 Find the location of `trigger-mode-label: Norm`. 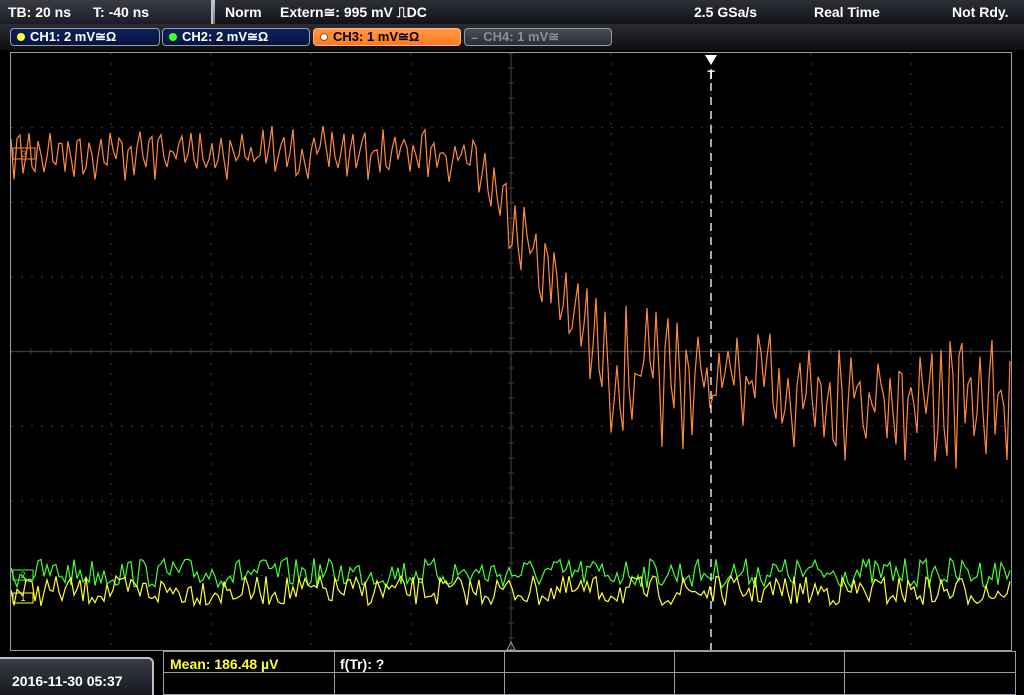

trigger-mode-label: Norm is located at coordinates (243, 12).